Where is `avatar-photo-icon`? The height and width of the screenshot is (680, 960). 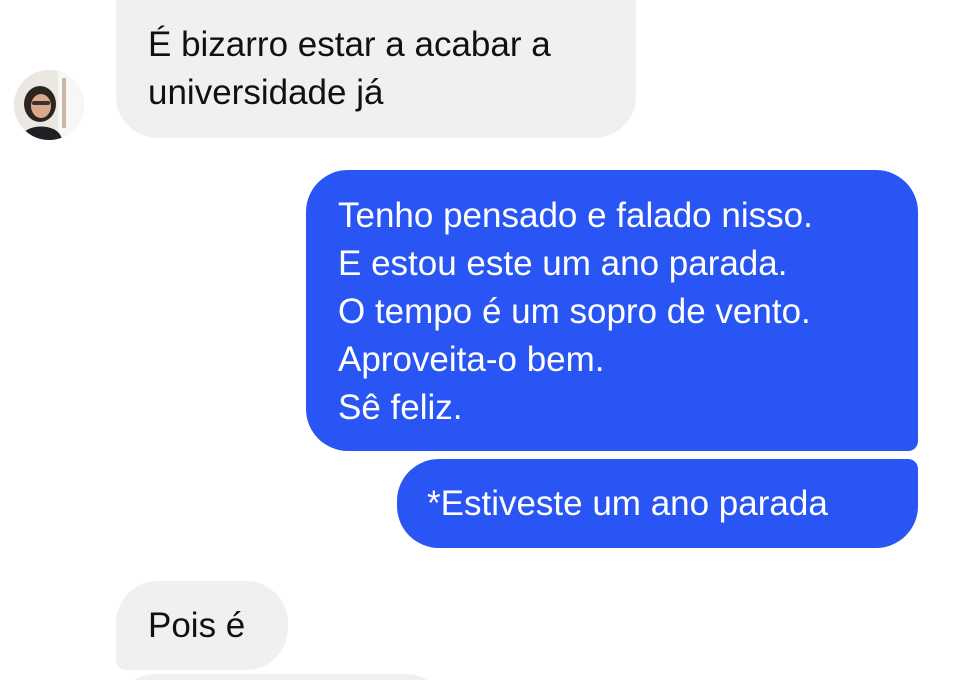
avatar-photo-icon is located at coordinates (49, 105).